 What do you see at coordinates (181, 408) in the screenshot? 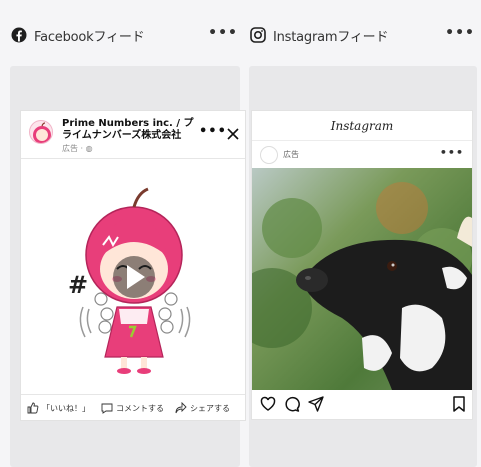
I see `share-icon` at bounding box center [181, 408].